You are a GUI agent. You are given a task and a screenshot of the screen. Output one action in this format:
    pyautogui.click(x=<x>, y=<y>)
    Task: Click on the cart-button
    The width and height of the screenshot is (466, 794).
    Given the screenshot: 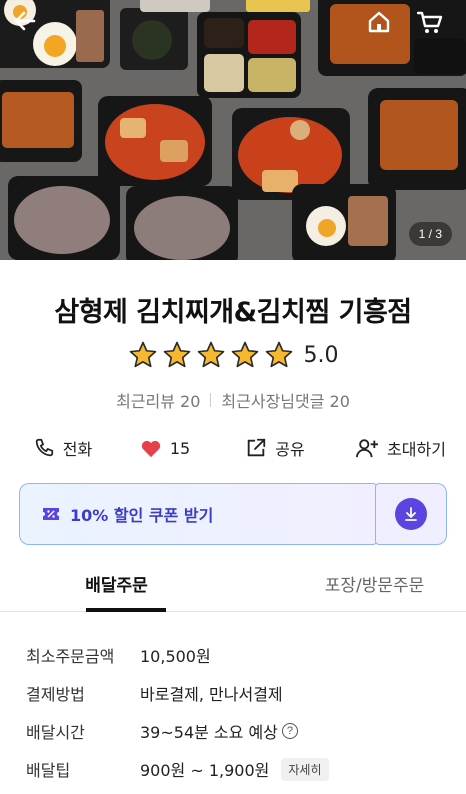 What is the action you would take?
    pyautogui.click(x=434, y=25)
    